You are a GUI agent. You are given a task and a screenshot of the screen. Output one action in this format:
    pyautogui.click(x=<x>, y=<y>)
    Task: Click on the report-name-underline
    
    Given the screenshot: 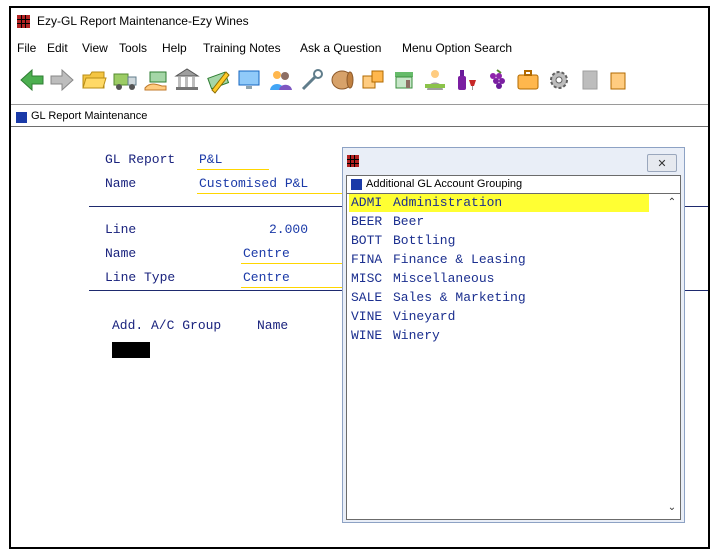 What is the action you would take?
    pyautogui.click(x=269, y=193)
    